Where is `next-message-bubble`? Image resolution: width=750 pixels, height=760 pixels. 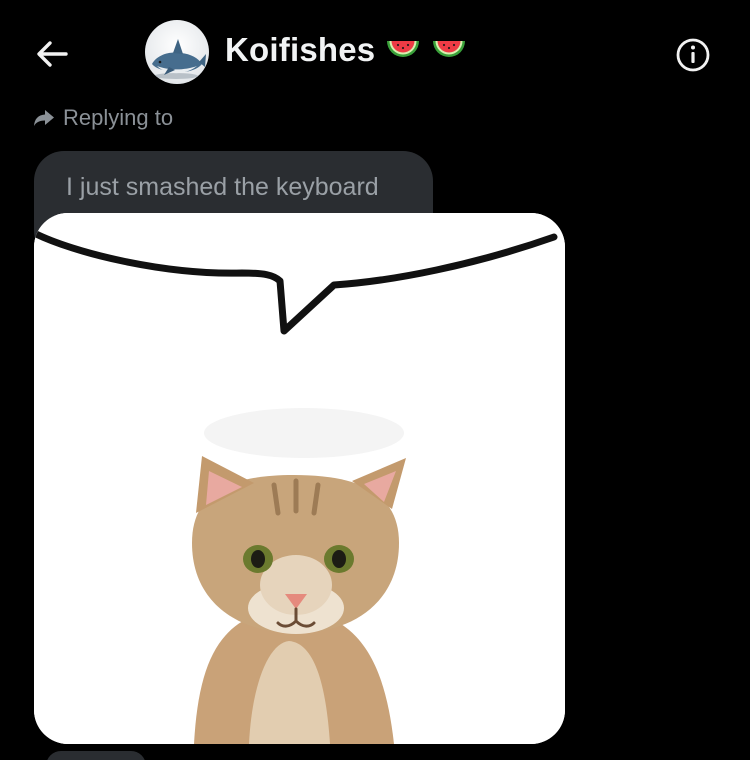
next-message-bubble is located at coordinates (96, 755).